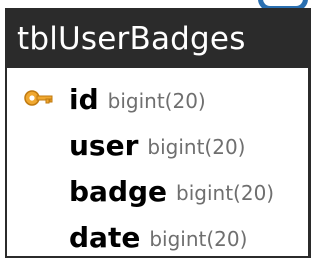  What do you see at coordinates (118, 191) in the screenshot?
I see `field-name: badge` at bounding box center [118, 191].